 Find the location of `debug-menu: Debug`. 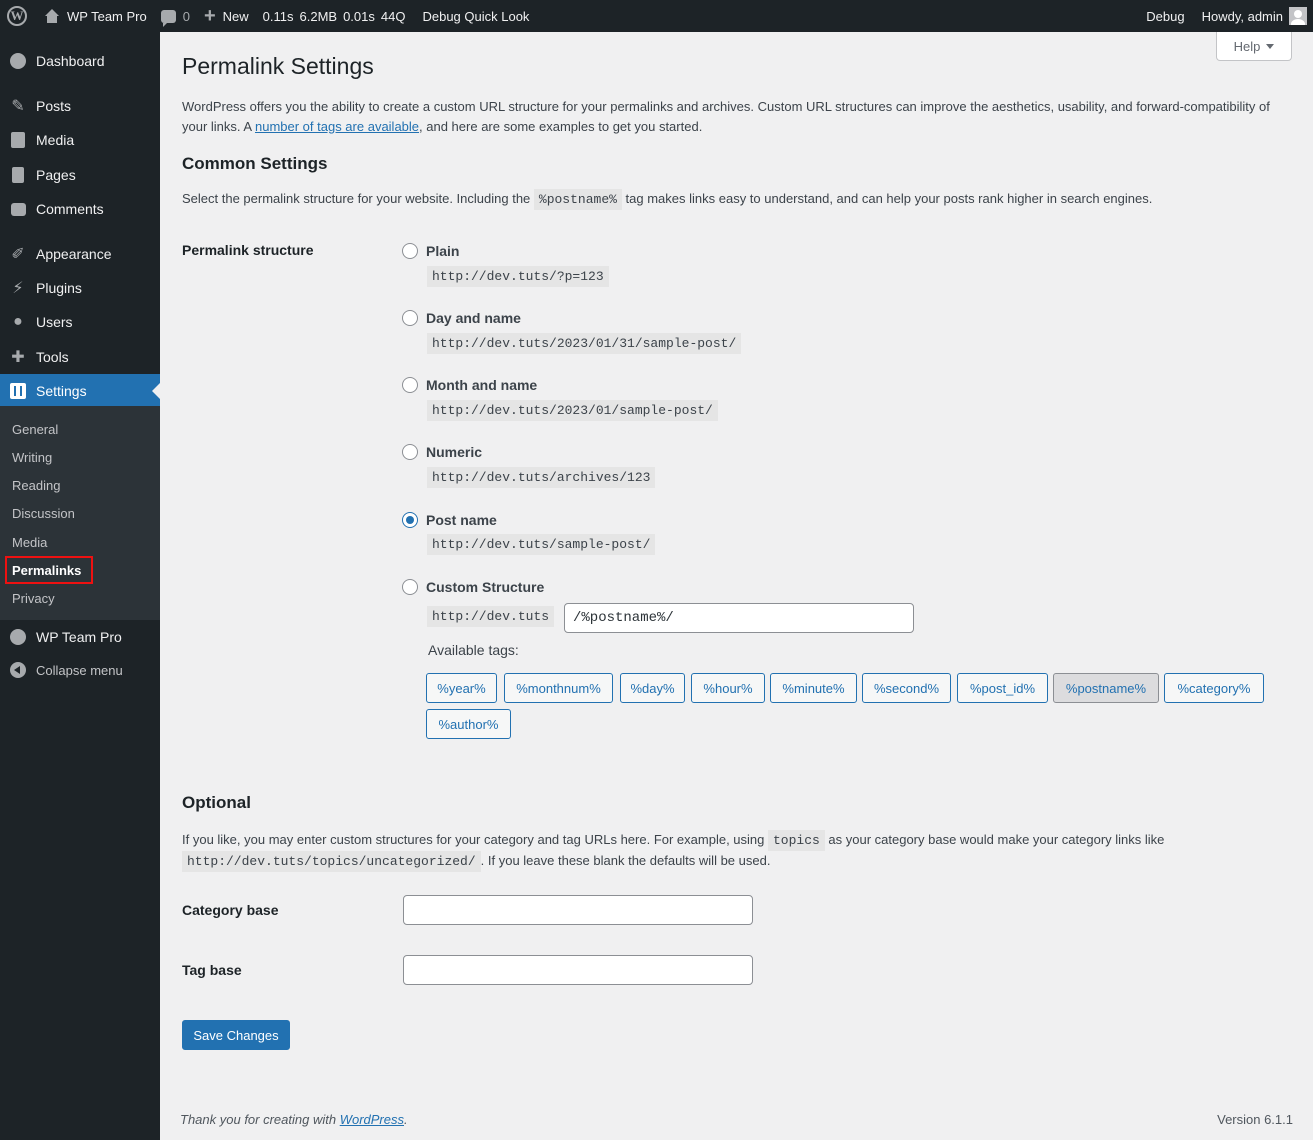

debug-menu: Debug is located at coordinates (1166, 16).